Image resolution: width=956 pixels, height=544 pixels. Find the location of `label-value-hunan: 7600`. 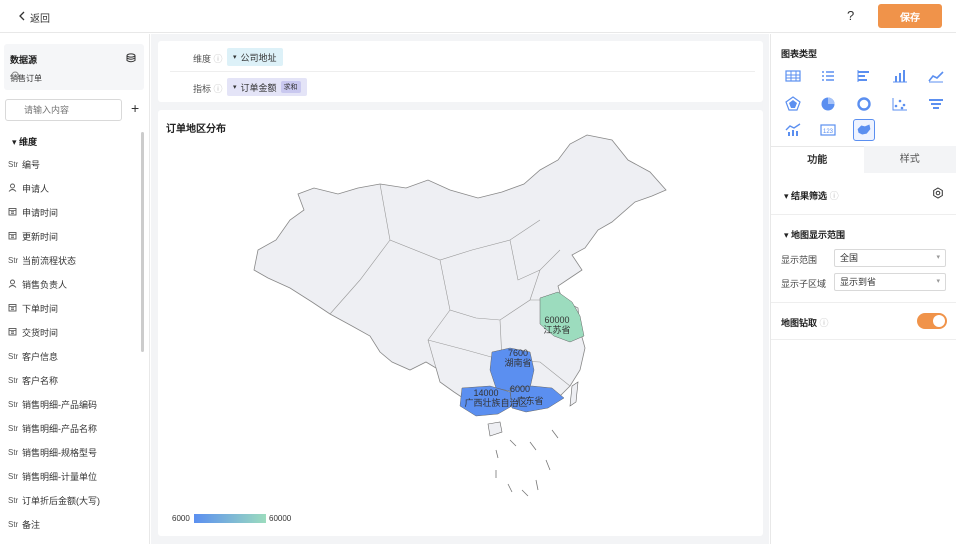

label-value-hunan: 7600 is located at coordinates (518, 353).